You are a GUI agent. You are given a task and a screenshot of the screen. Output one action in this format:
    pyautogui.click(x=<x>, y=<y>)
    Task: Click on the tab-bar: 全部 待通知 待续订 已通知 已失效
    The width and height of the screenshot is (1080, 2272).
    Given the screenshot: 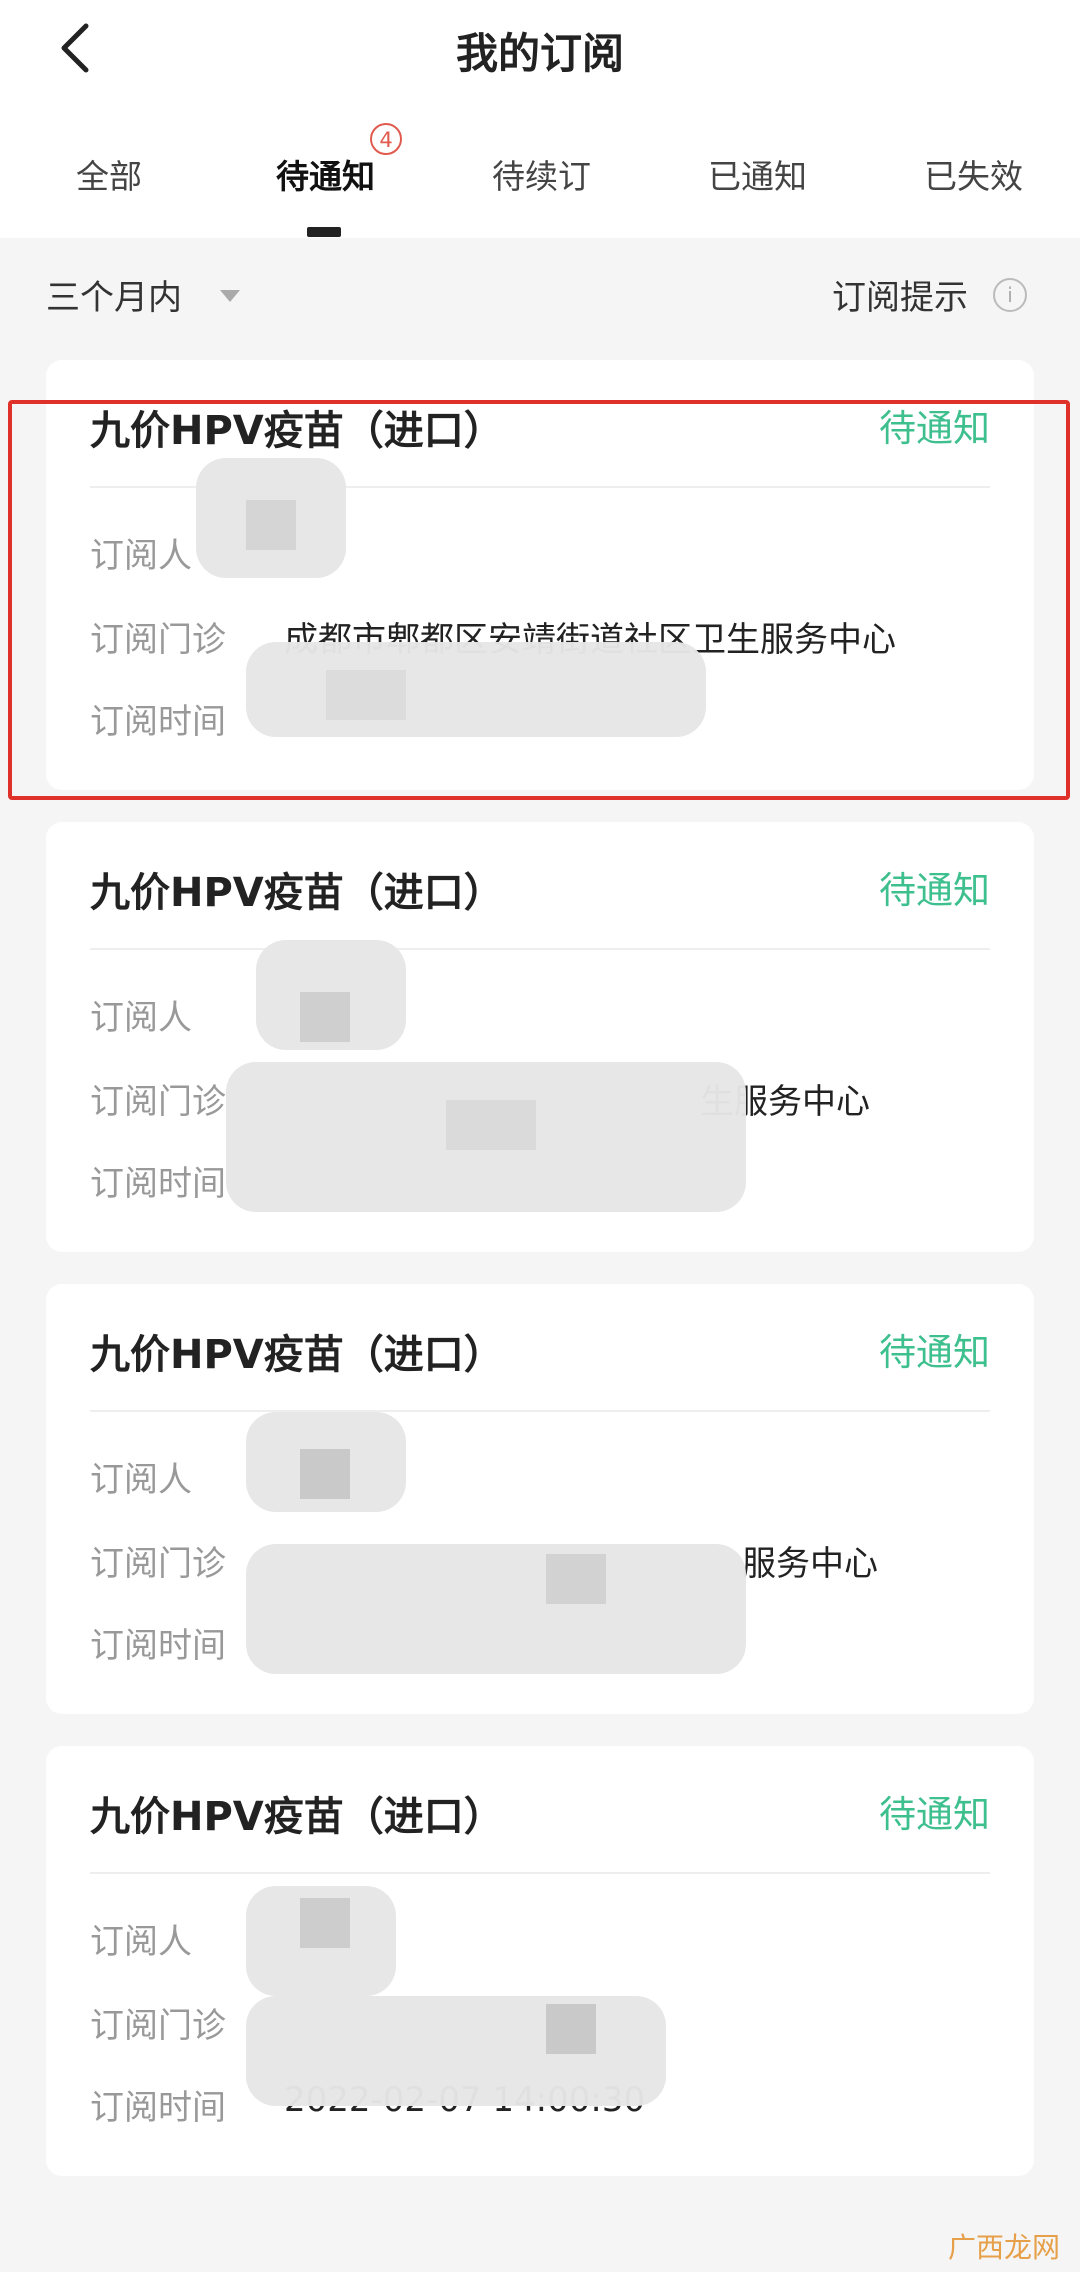 What is the action you would take?
    pyautogui.click(x=540, y=184)
    